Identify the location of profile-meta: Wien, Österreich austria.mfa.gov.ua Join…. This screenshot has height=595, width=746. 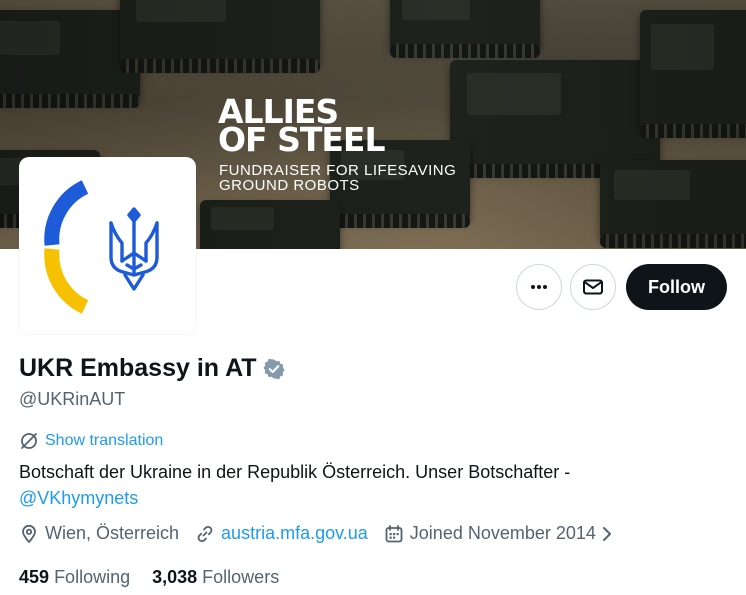
(327, 533).